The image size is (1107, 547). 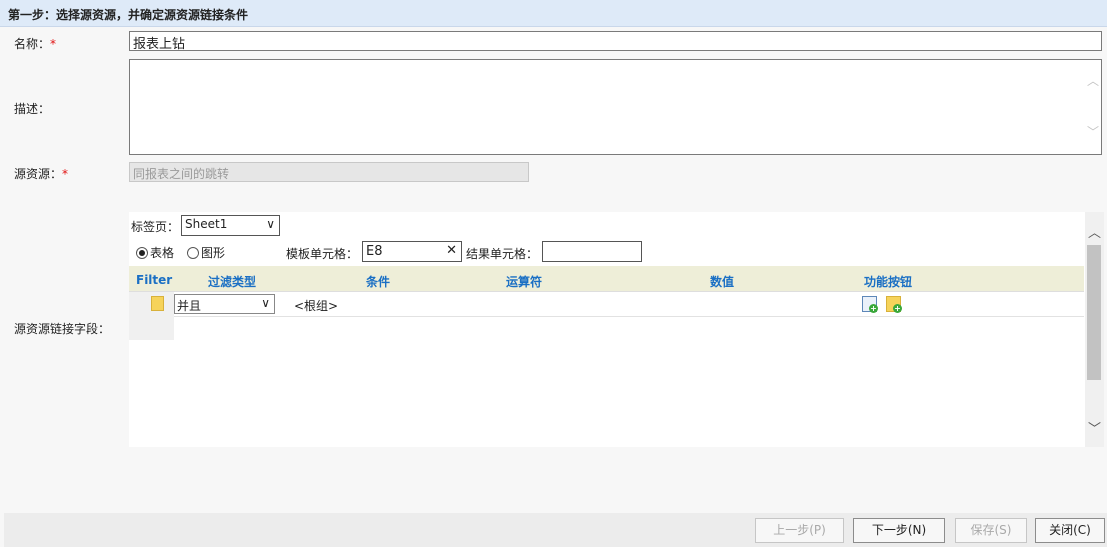 I want to click on radio-table-label: 表格, so click(x=162, y=253).